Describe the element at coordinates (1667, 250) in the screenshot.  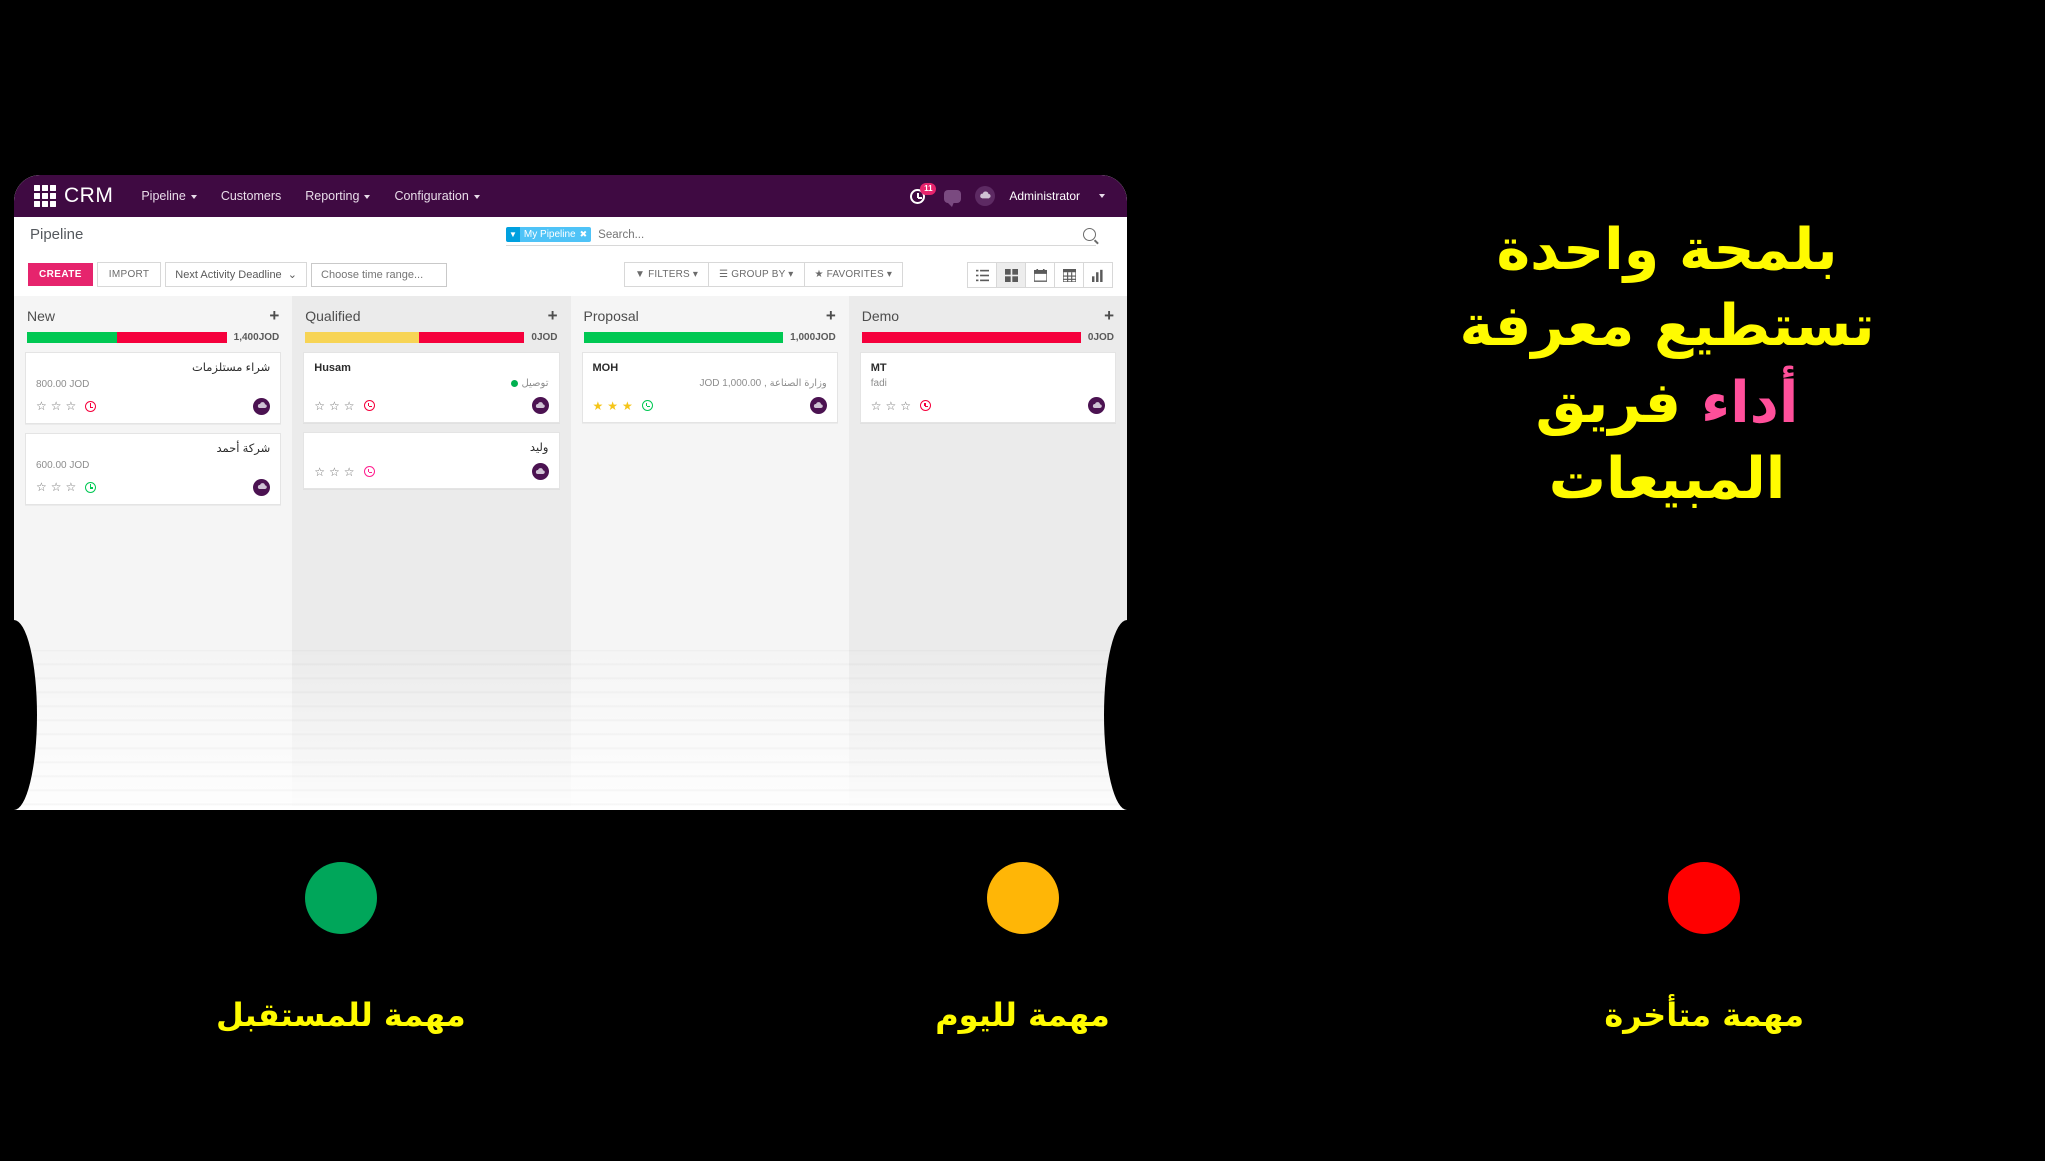
I see `headline-line-1: بلمحة واحدة` at that location.